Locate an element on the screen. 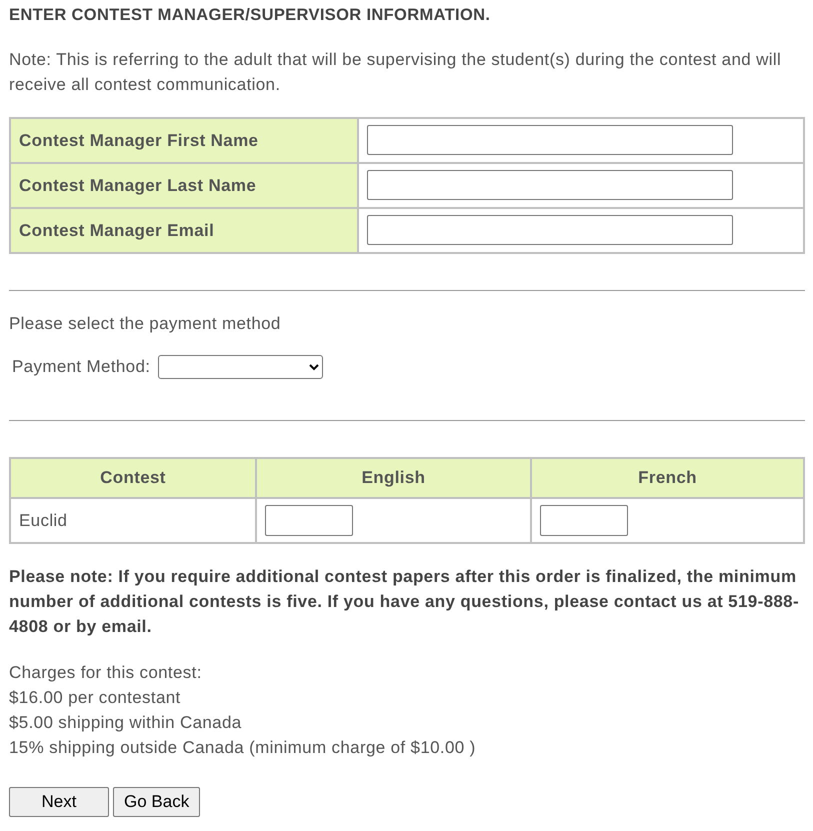 This screenshot has height=831, width=813. charge-line: Charges for this contest: is located at coordinates (106, 673).